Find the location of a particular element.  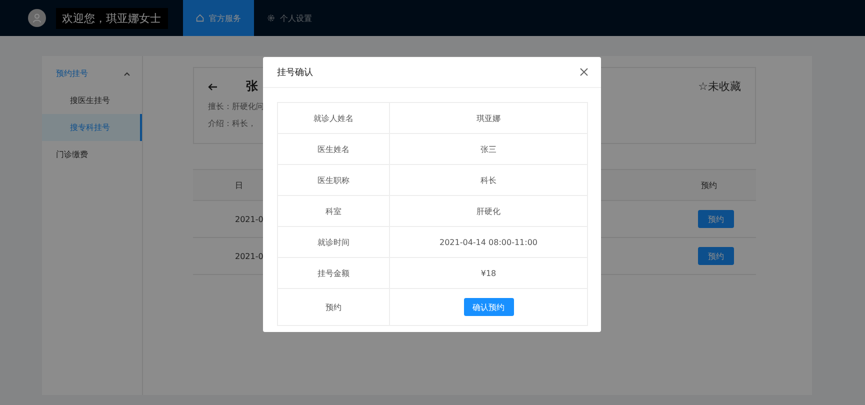

home-icon is located at coordinates (200, 18).